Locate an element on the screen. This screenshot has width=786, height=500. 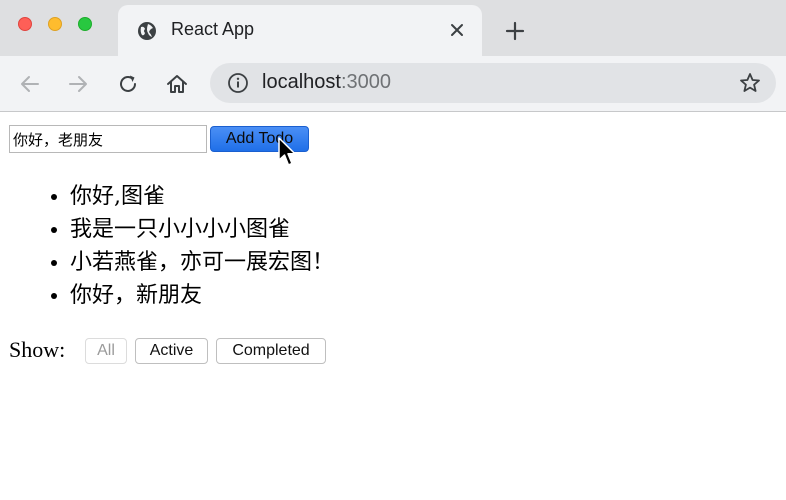
address-url: localhost:3000 is located at coordinates (326, 82).